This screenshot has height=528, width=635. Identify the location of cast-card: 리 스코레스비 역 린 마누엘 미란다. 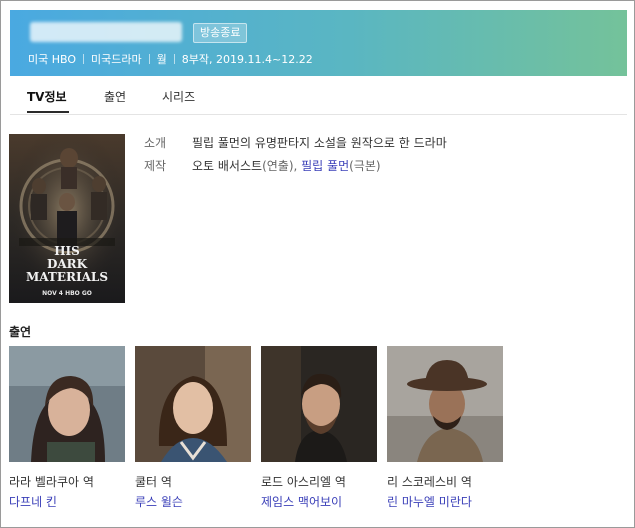
(445, 427).